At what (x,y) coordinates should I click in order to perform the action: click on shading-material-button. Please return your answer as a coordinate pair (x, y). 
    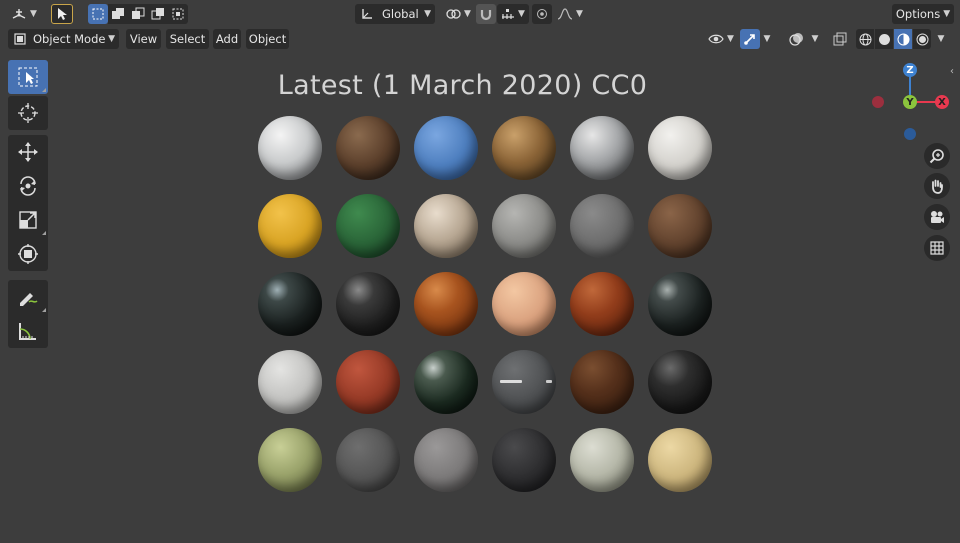
    Looking at the image, I should click on (903, 39).